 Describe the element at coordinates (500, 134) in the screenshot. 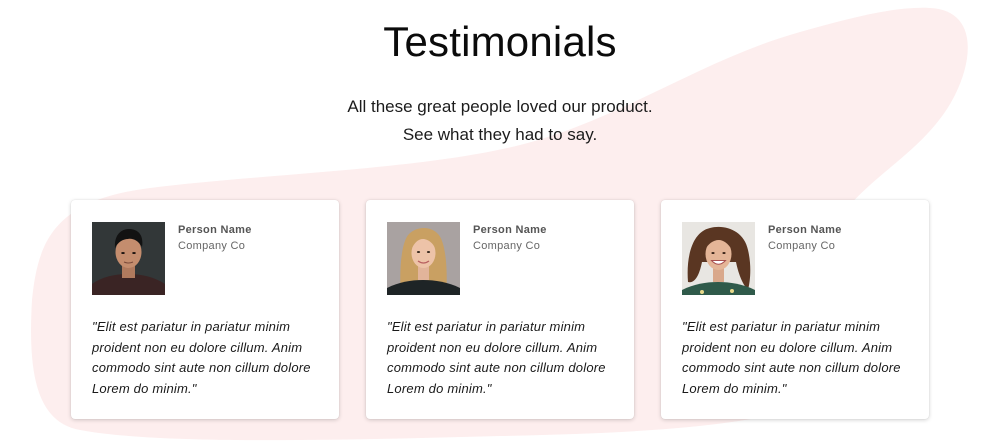

I see `subtitle-line-2: See what they had to say.` at that location.